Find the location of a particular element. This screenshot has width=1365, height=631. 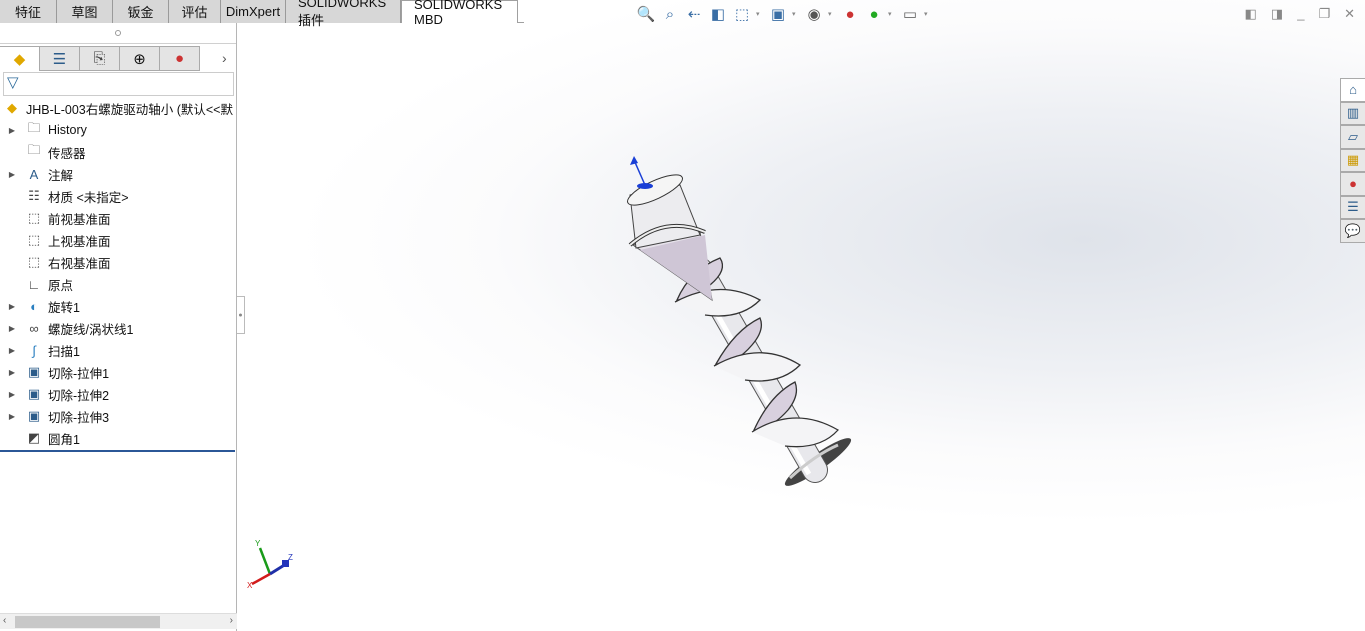

tree-item-label: 切除-拉伸2 is located at coordinates (79, 395).